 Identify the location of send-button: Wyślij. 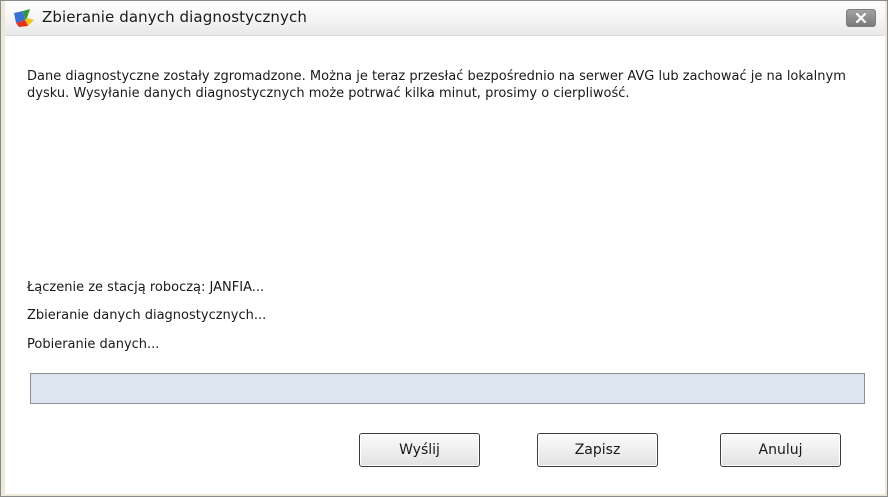
(419, 450).